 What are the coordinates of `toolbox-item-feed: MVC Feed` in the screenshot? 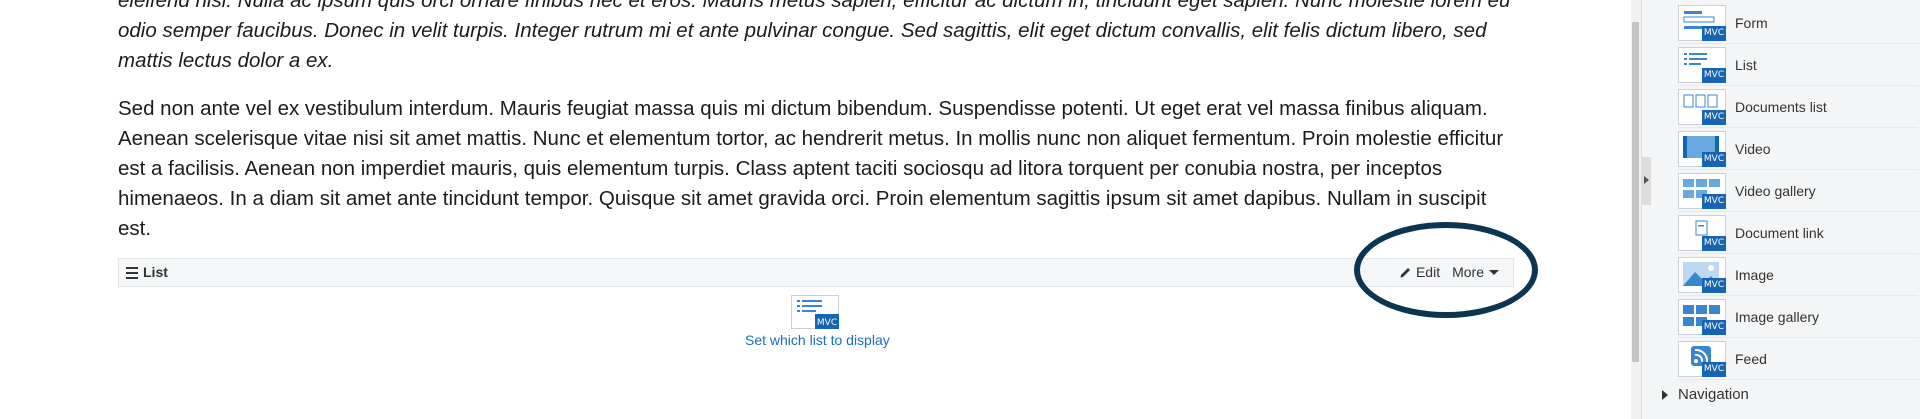 It's located at (1798, 359).